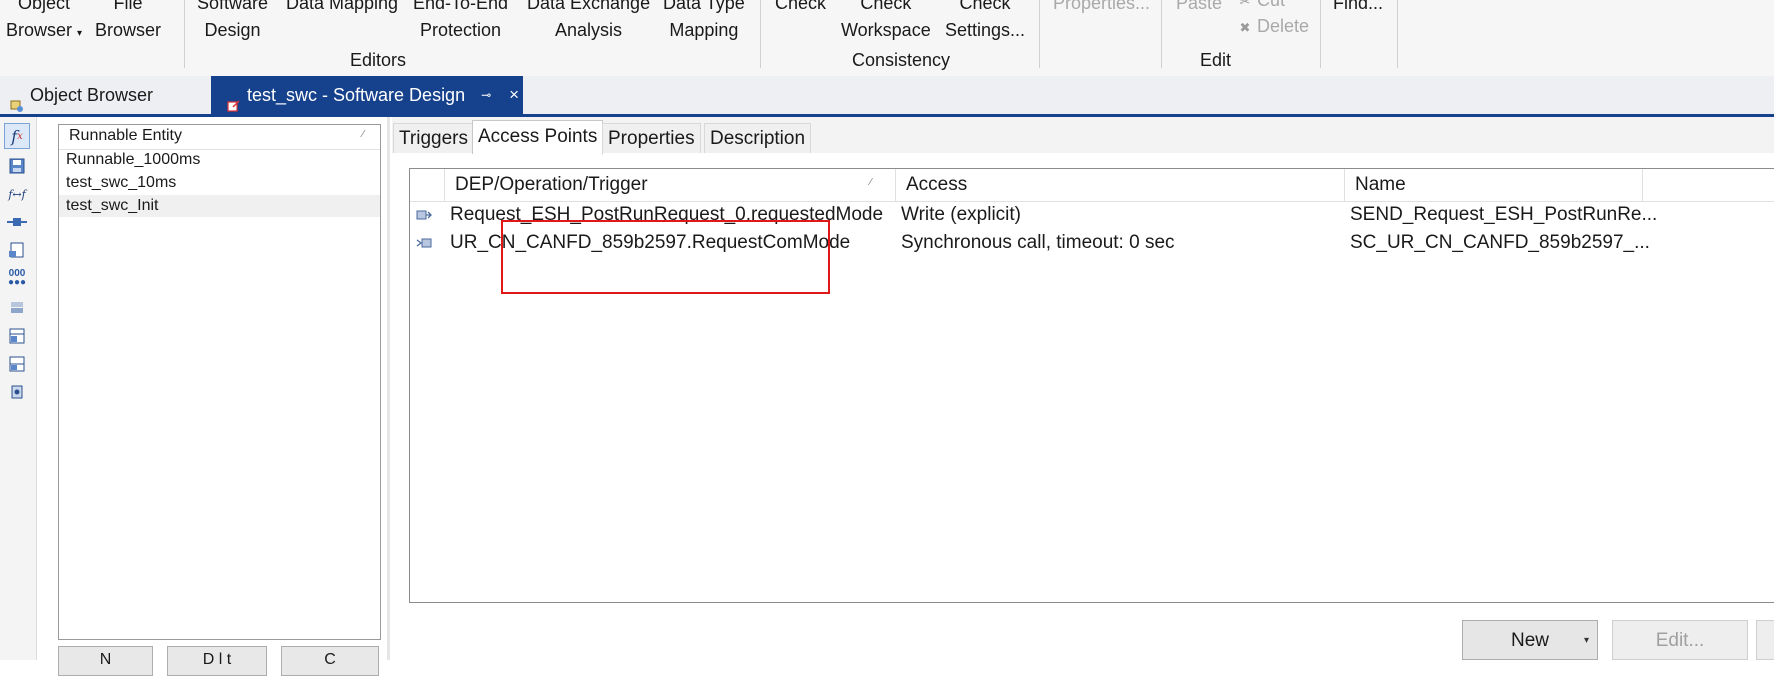 Image resolution: width=1774 pixels, height=676 pixels. What do you see at coordinates (424, 243) in the screenshot?
I see `server-call-icon` at bounding box center [424, 243].